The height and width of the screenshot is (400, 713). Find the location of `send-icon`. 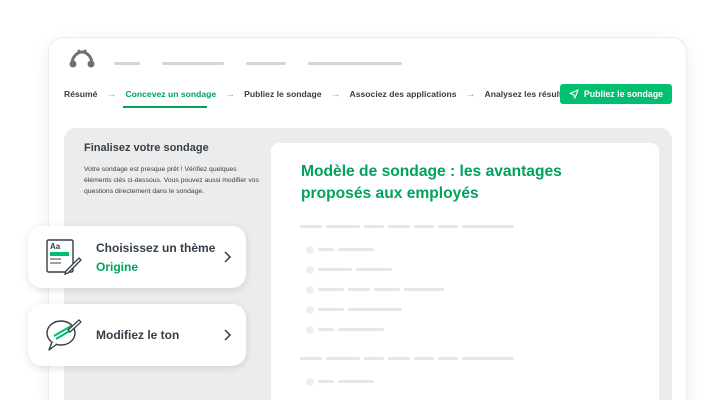

send-icon is located at coordinates (574, 94).